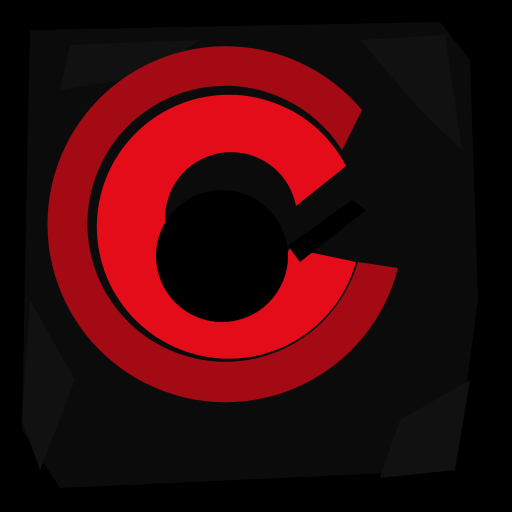 The height and width of the screenshot is (512, 512). Describe the element at coordinates (222, 256) in the screenshot. I see `center-hole` at that location.